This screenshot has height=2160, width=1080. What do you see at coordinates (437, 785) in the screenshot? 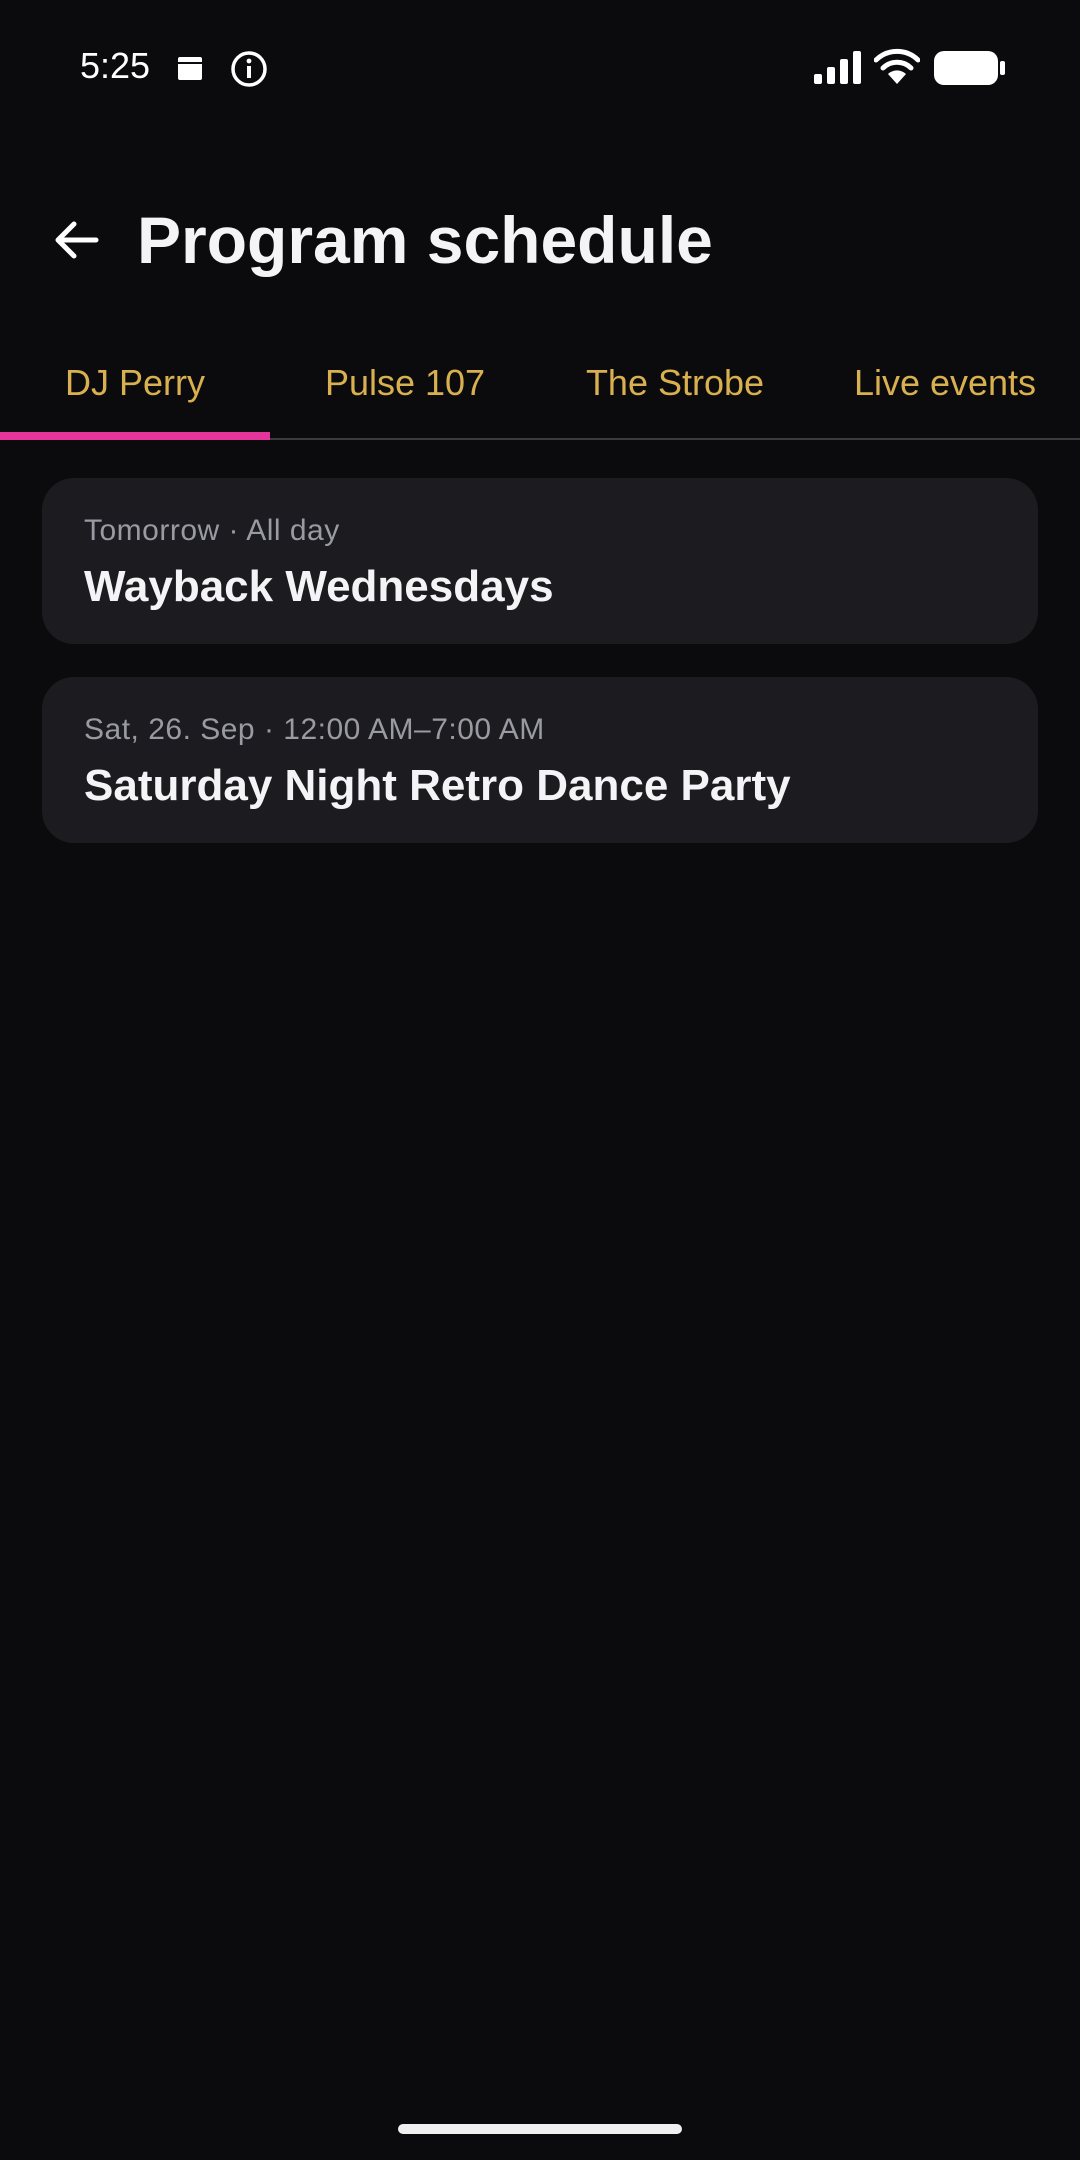
I see `event-title: Saturday Night Retro Dance Party` at bounding box center [437, 785].